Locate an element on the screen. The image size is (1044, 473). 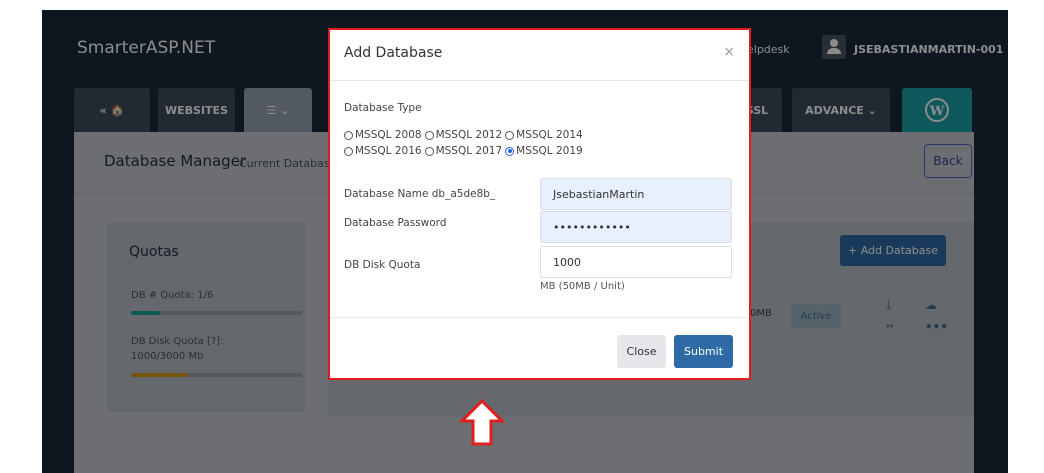
database-password-input: •••••••••••• is located at coordinates (636, 227).